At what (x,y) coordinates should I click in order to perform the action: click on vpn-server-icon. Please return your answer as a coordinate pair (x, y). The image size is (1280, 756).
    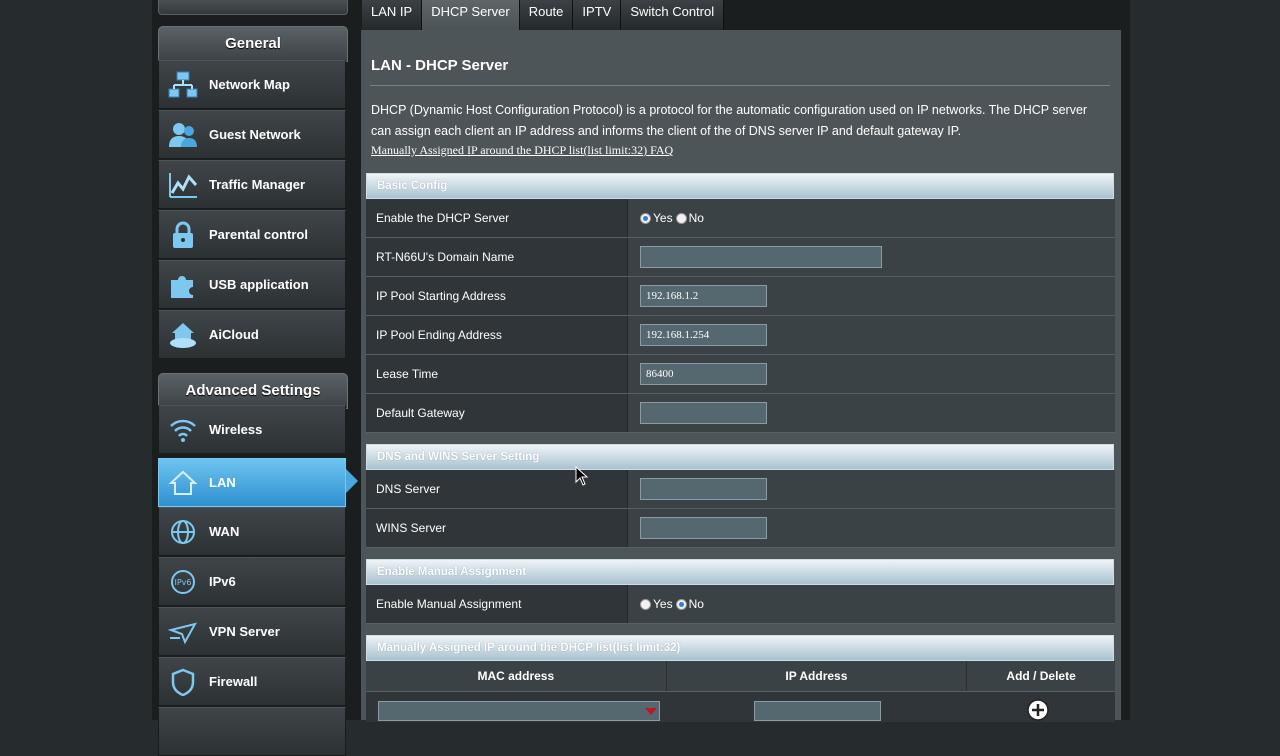
    Looking at the image, I should click on (183, 632).